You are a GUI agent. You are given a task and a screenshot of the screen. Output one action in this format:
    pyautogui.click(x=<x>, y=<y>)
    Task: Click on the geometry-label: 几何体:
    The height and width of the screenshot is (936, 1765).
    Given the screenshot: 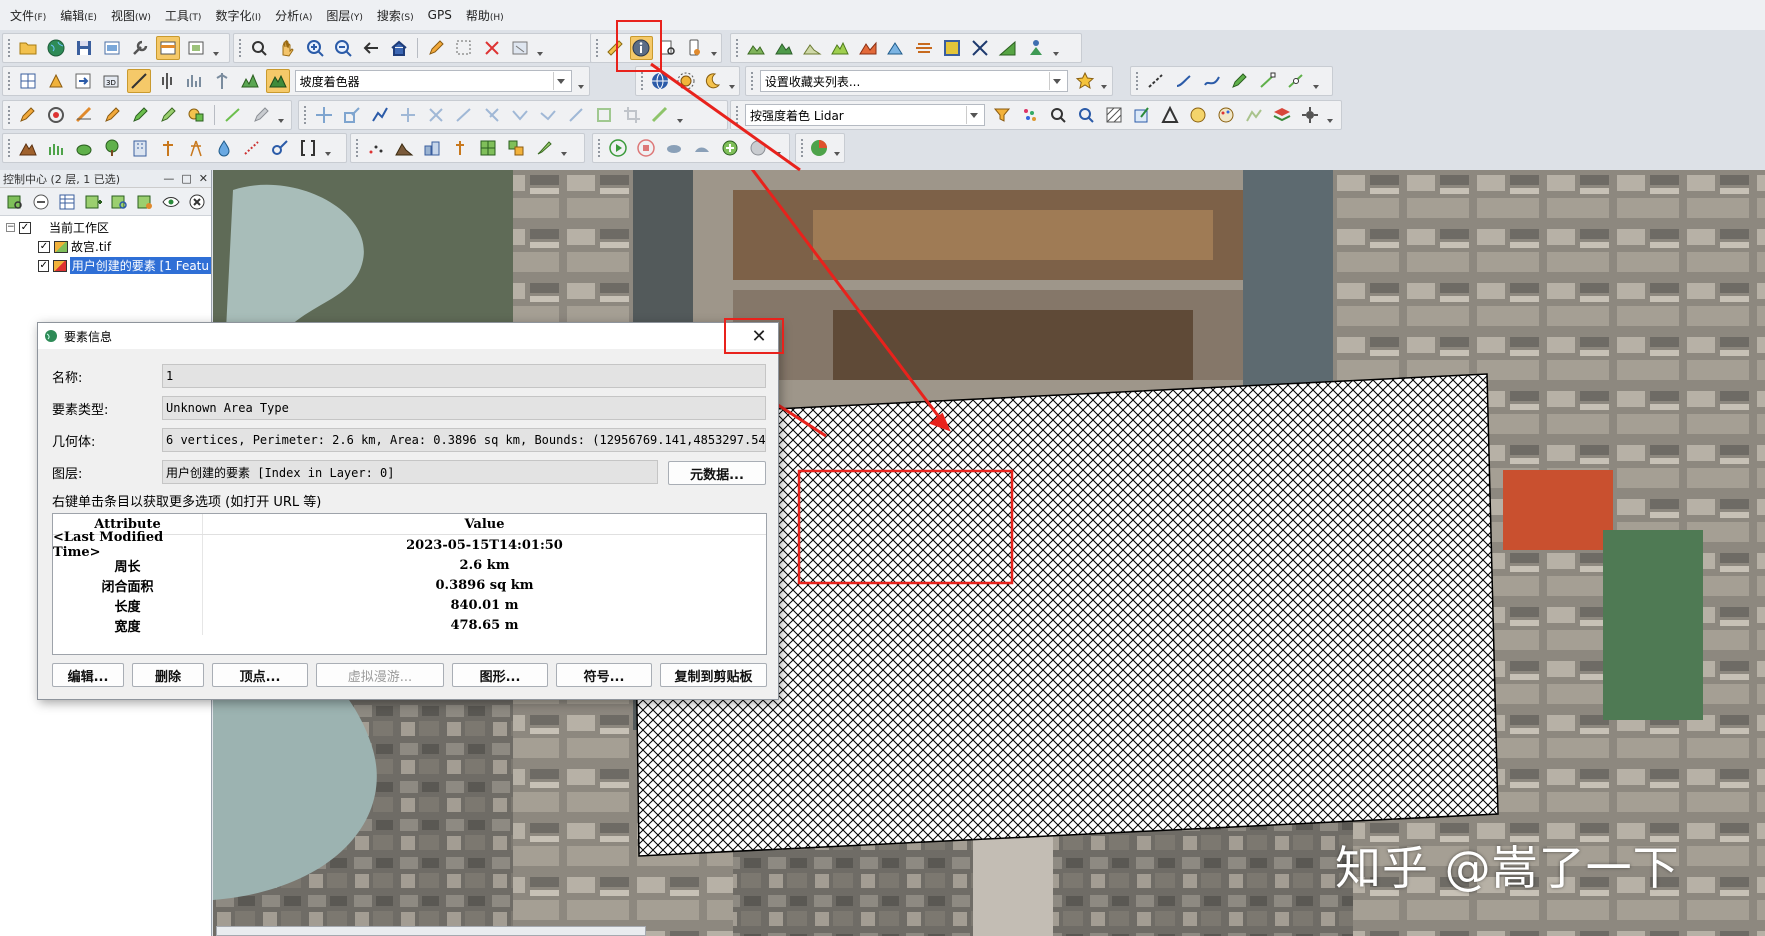 What is the action you would take?
    pyautogui.click(x=74, y=442)
    